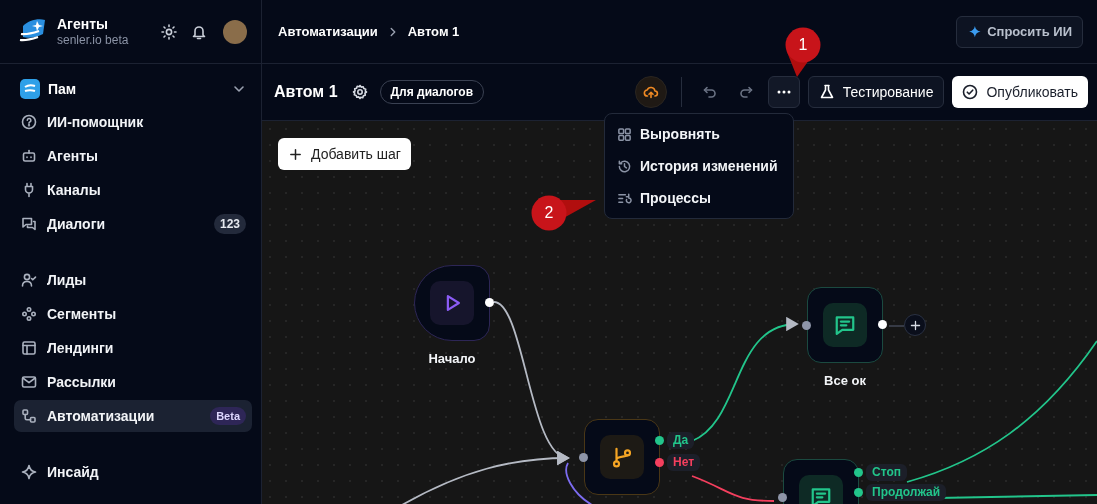 This screenshot has width=1097, height=504. What do you see at coordinates (83, 24) in the screenshot?
I see `brand-title: Агенты` at bounding box center [83, 24].